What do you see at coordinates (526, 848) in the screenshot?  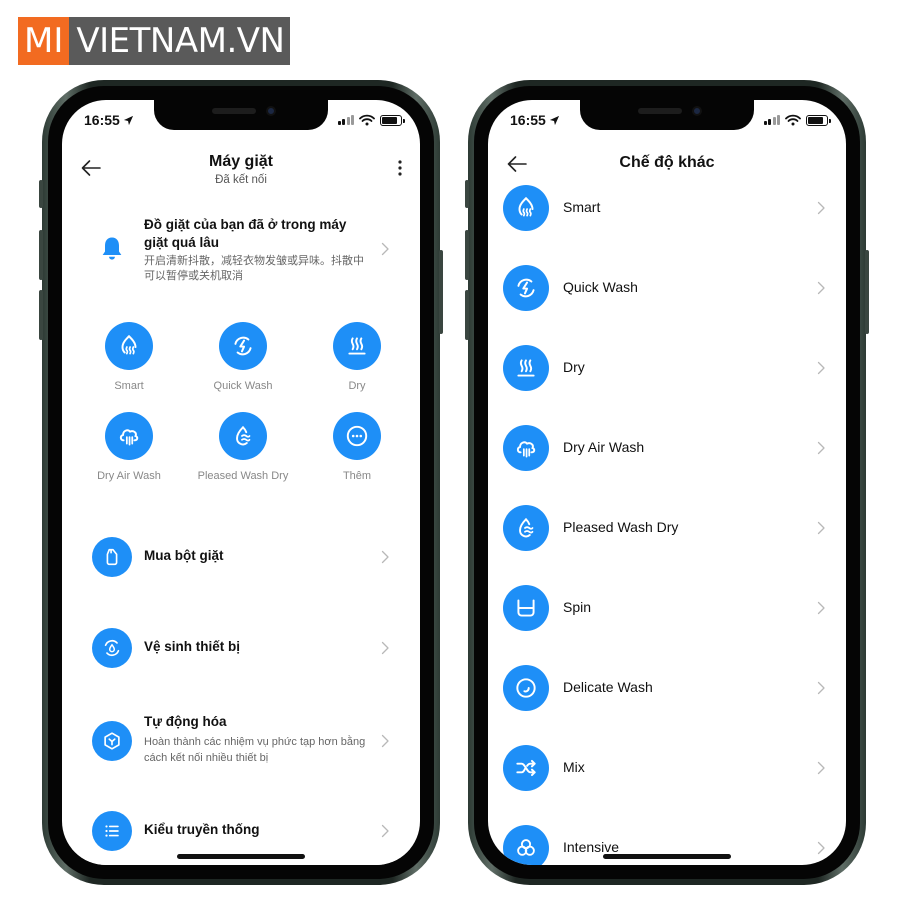 I see `intensive-icon` at bounding box center [526, 848].